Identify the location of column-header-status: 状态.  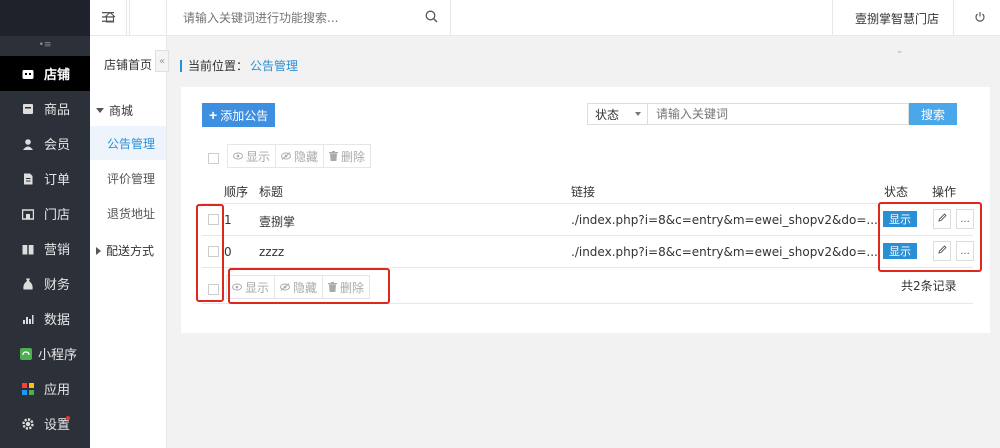
(896, 192).